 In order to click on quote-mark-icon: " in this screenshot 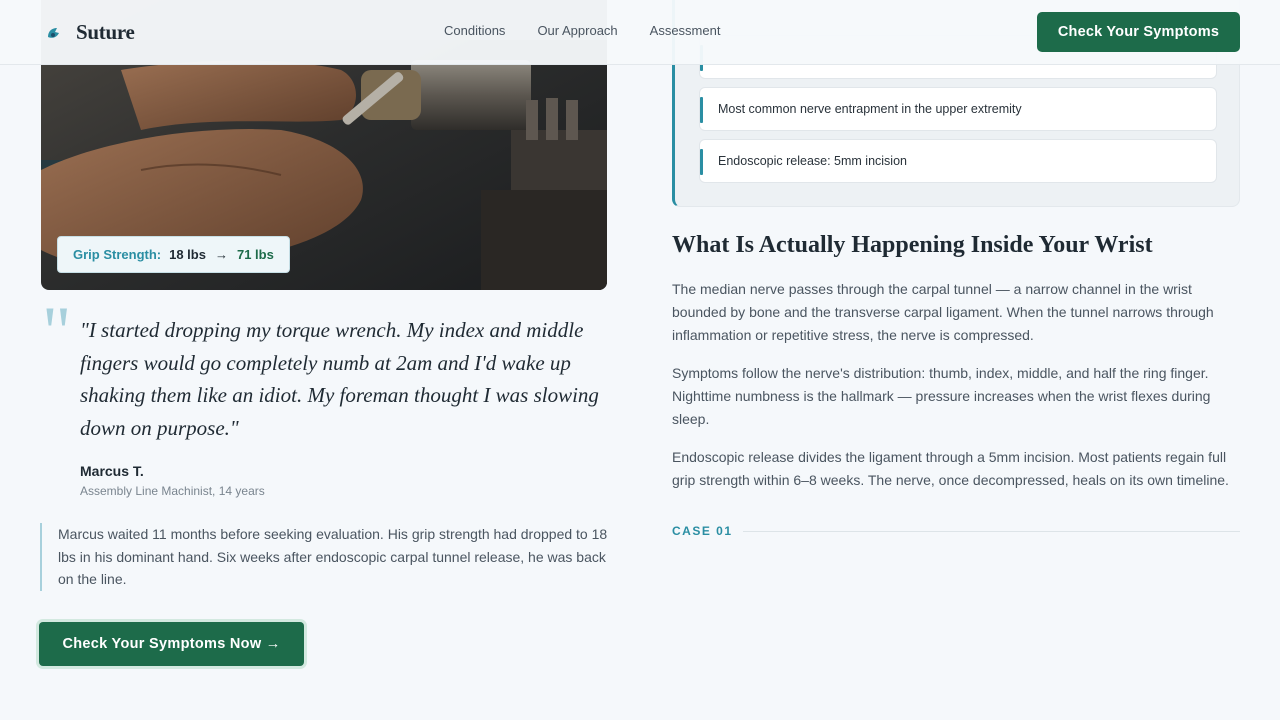, I will do `click(57, 332)`.